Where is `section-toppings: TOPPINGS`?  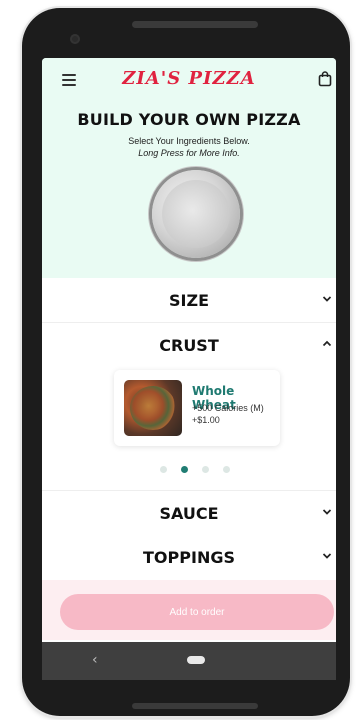 section-toppings: TOPPINGS is located at coordinates (189, 557).